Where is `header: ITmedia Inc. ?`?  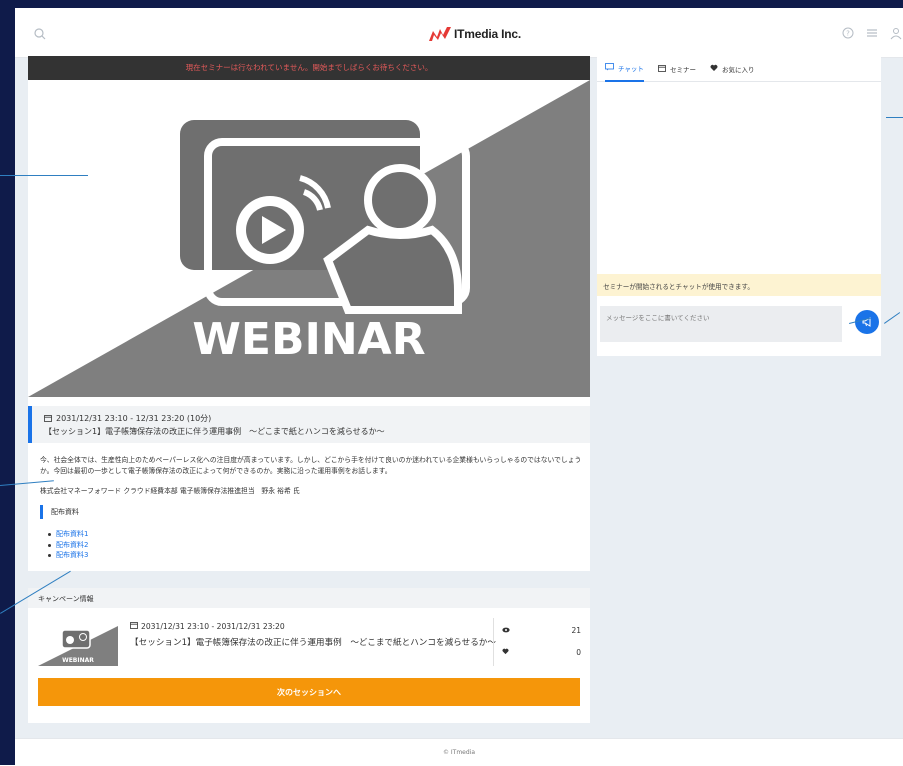 header: ITmedia Inc. ? is located at coordinates (459, 33).